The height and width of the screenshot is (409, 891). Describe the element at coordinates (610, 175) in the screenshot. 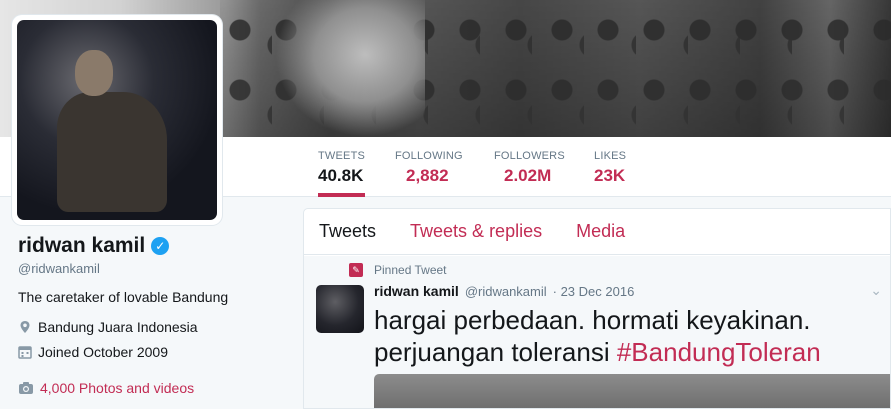

I see `stat-value: 23K` at that location.